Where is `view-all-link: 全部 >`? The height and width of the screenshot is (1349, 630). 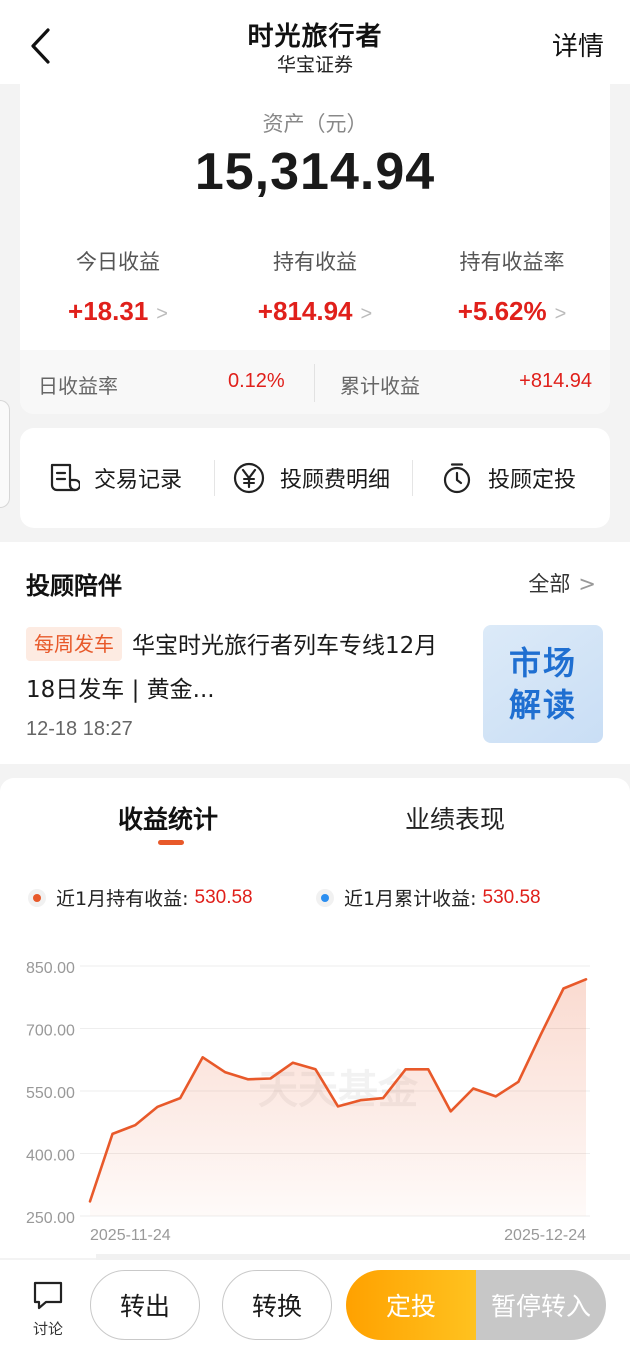 view-all-link: 全部 > is located at coordinates (562, 583).